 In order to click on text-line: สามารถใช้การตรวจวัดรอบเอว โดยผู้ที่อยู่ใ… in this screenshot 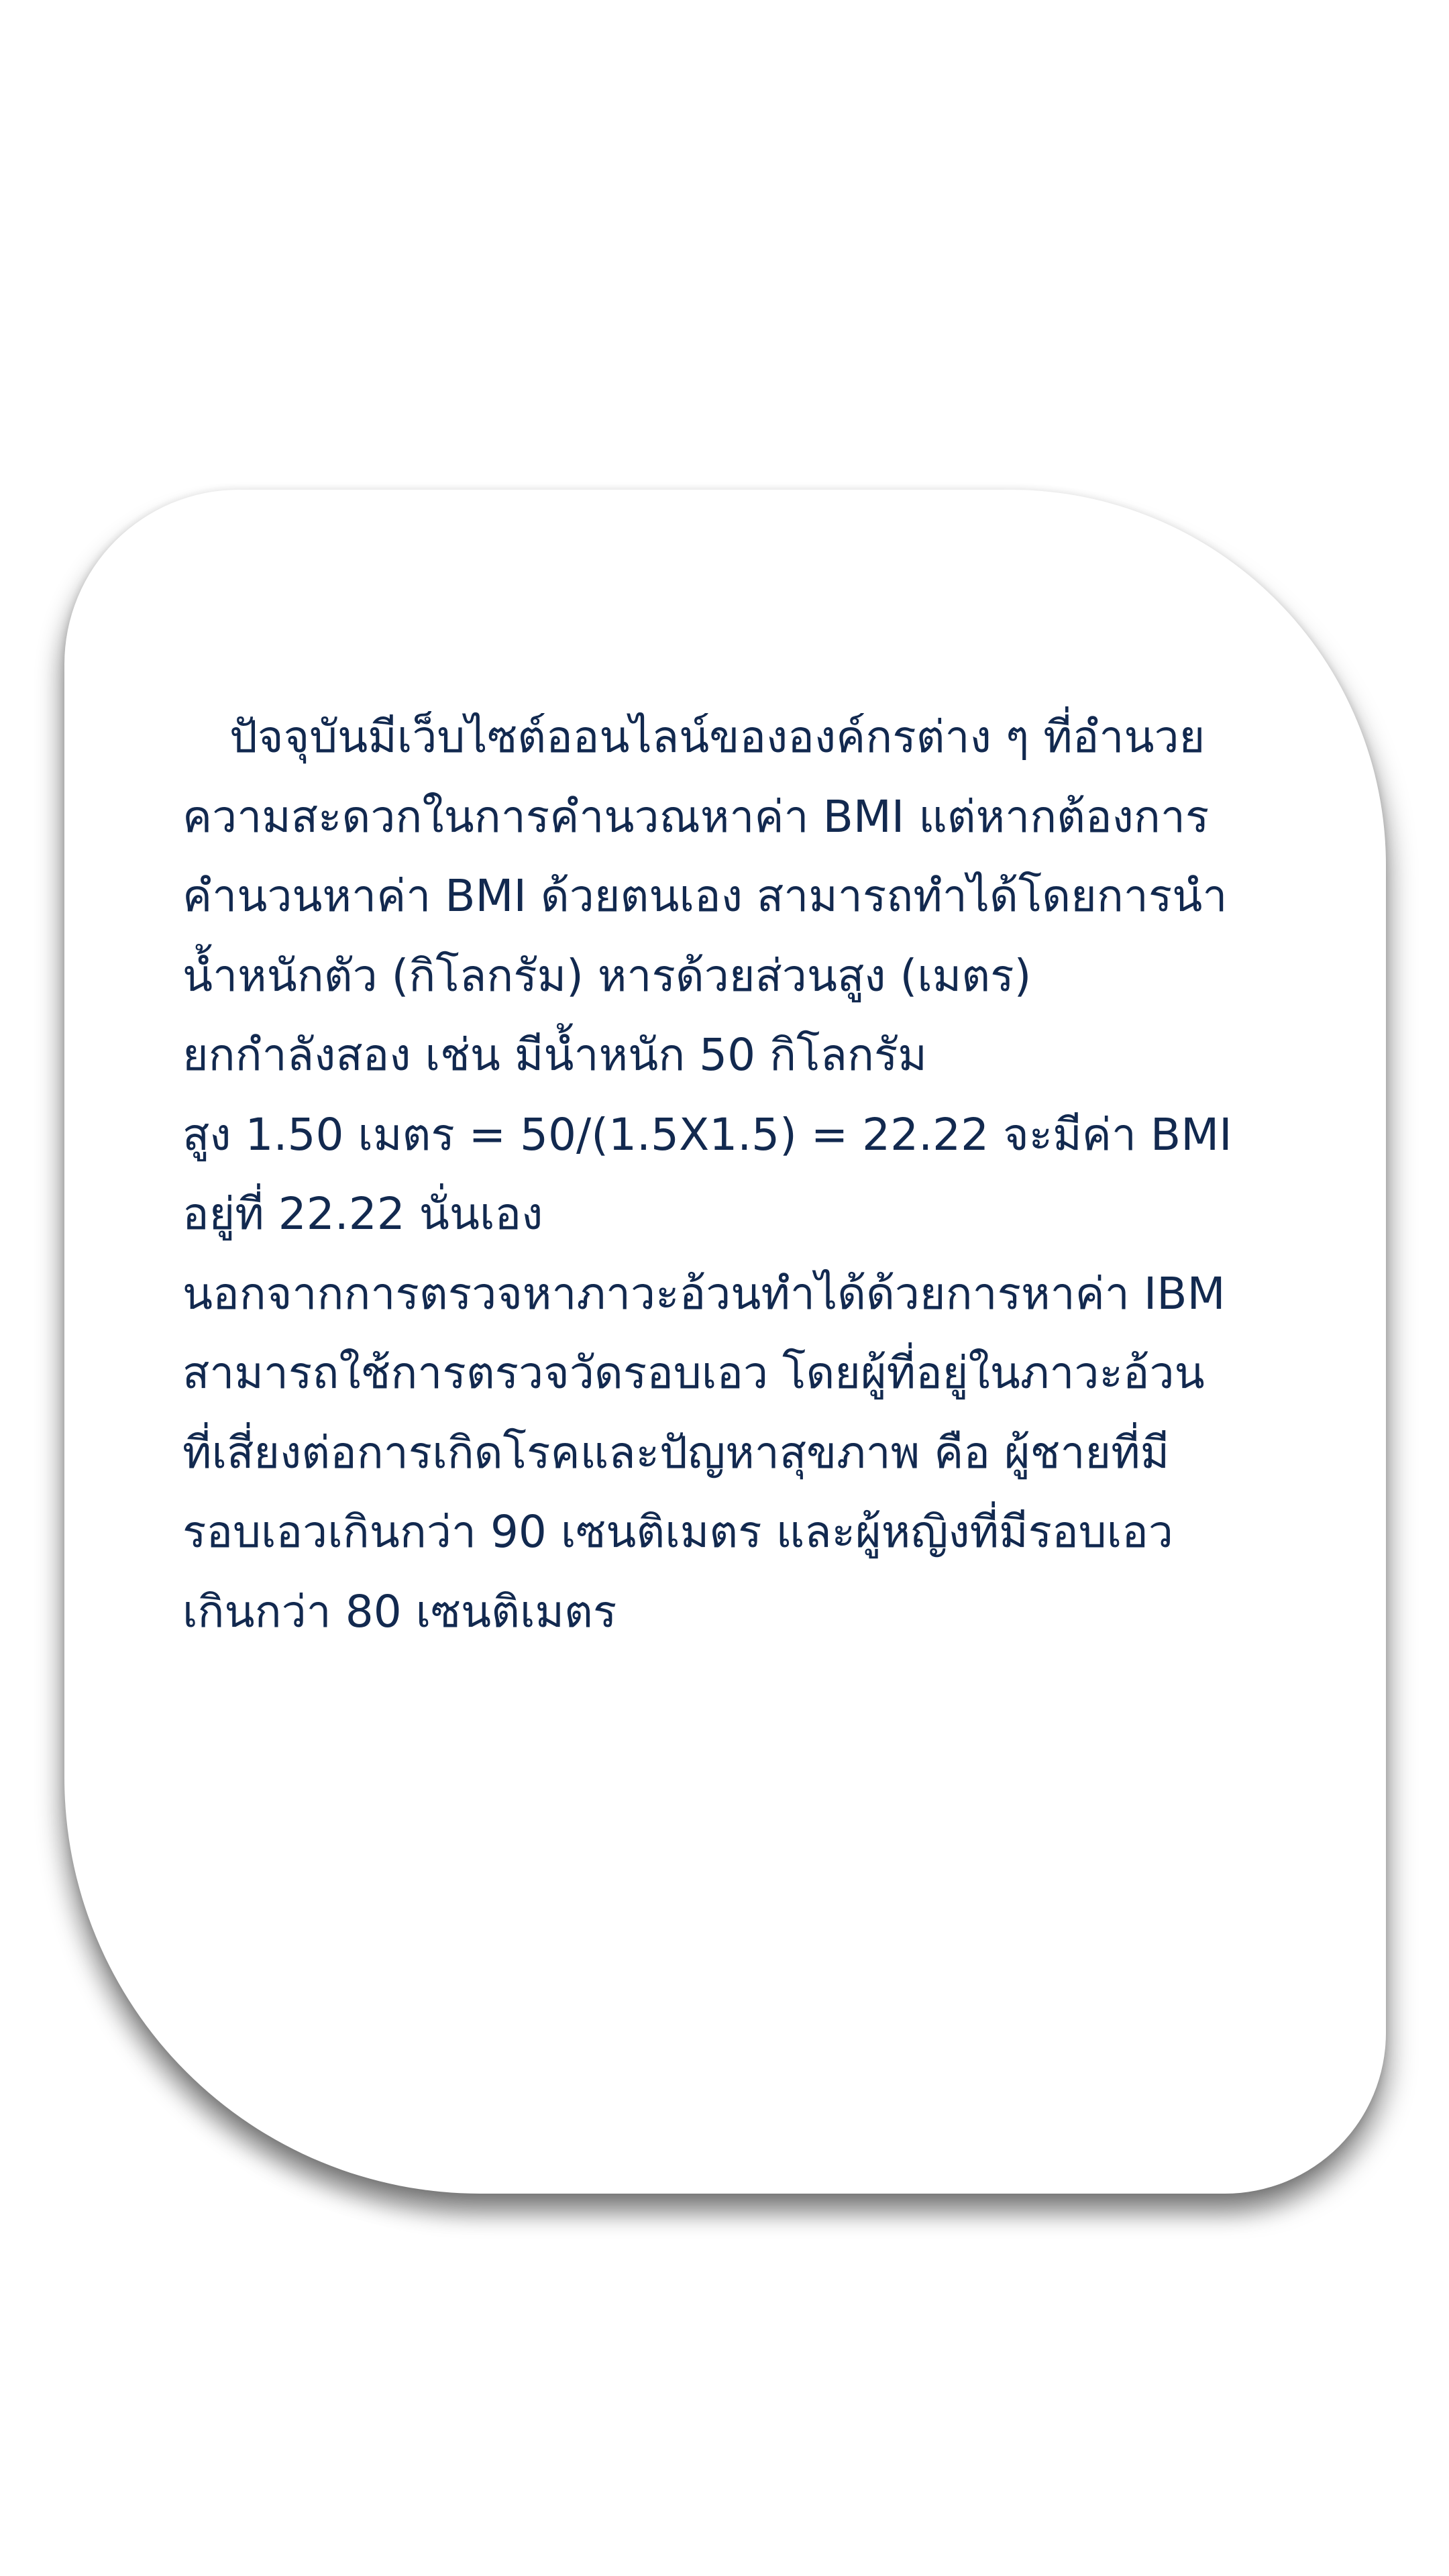, I will do `click(693, 1373)`.